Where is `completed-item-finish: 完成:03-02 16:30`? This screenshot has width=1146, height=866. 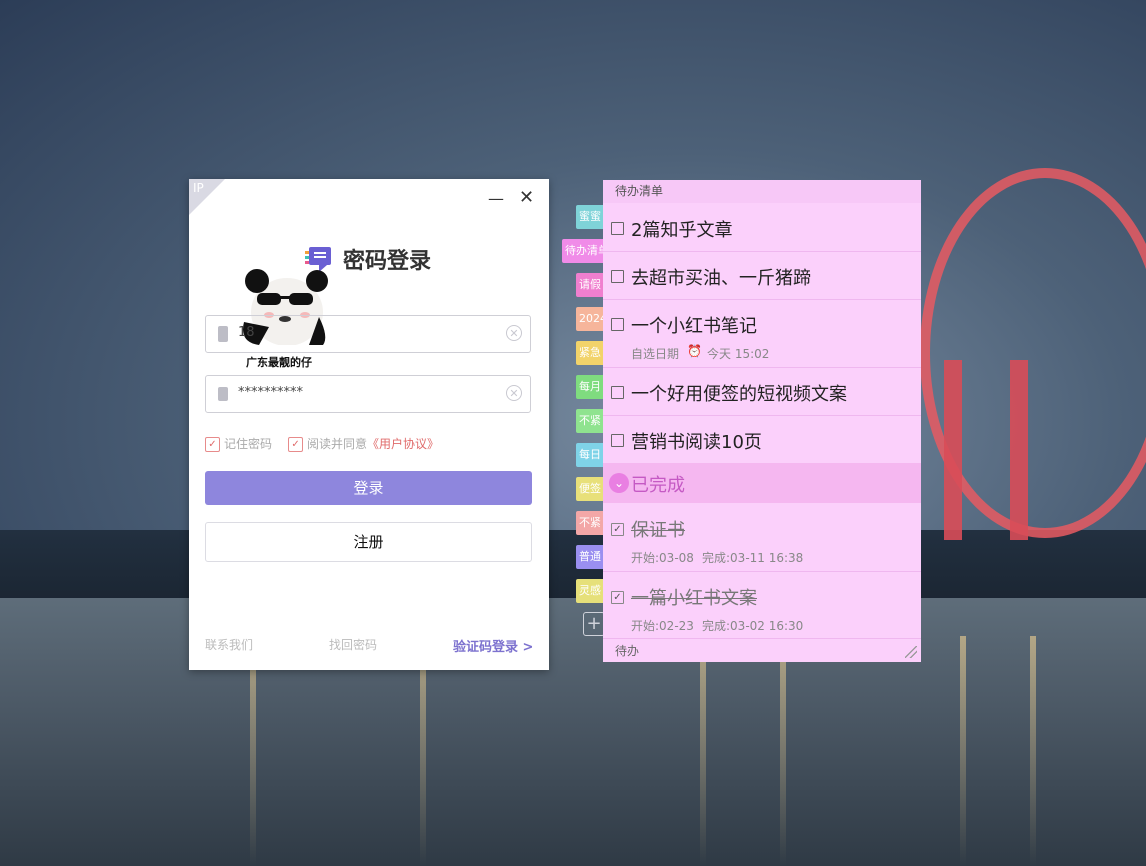
completed-item-finish: 完成:03-02 16:30 is located at coordinates (753, 626).